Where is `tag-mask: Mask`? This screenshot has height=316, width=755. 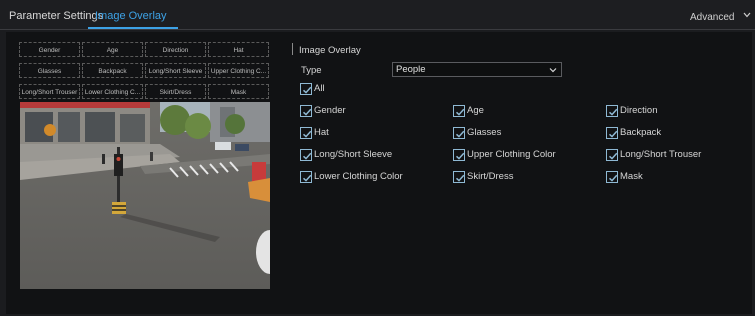
tag-mask: Mask is located at coordinates (238, 91).